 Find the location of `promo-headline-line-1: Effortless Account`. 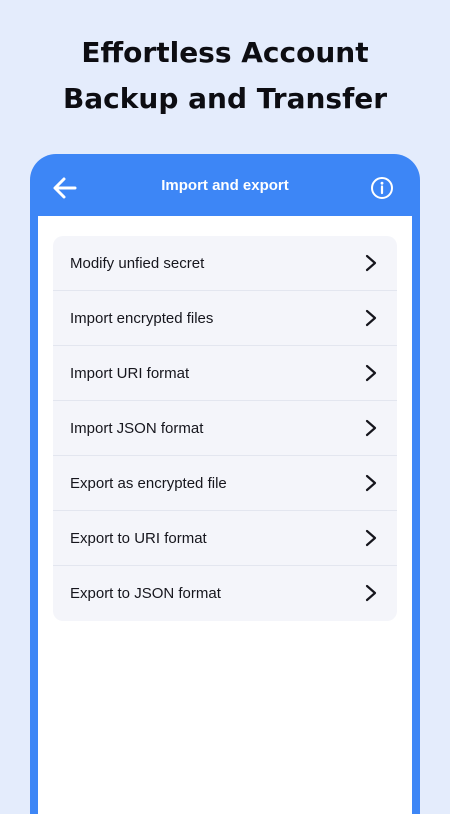

promo-headline-line-1: Effortless Account is located at coordinates (225, 52).